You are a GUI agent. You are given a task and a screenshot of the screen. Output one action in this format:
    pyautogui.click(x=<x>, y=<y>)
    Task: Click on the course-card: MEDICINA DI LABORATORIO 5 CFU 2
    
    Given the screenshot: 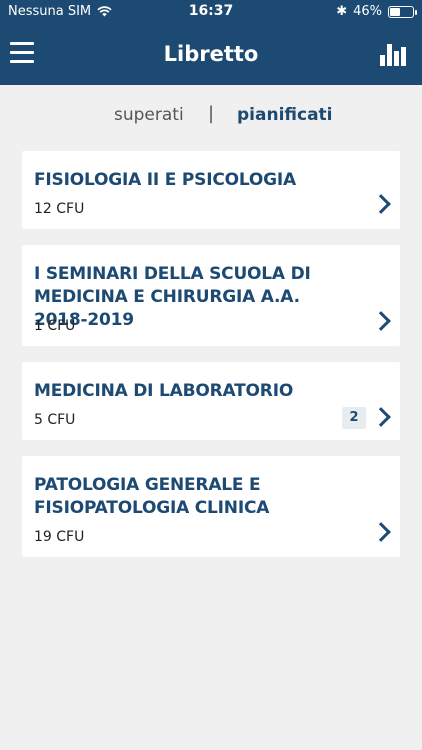 What is the action you would take?
    pyautogui.click(x=211, y=401)
    